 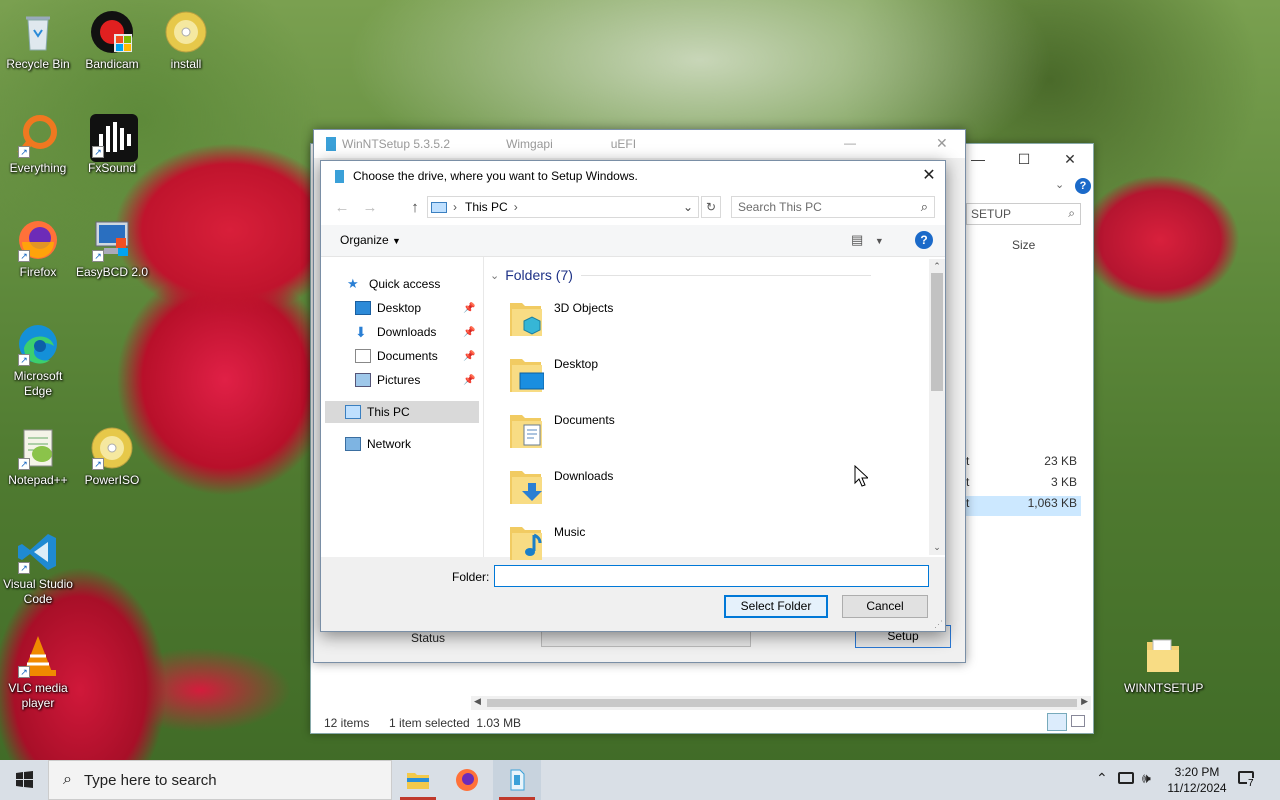 I want to click on group-header-folders: ⌄ Folders (7), so click(x=680, y=275).